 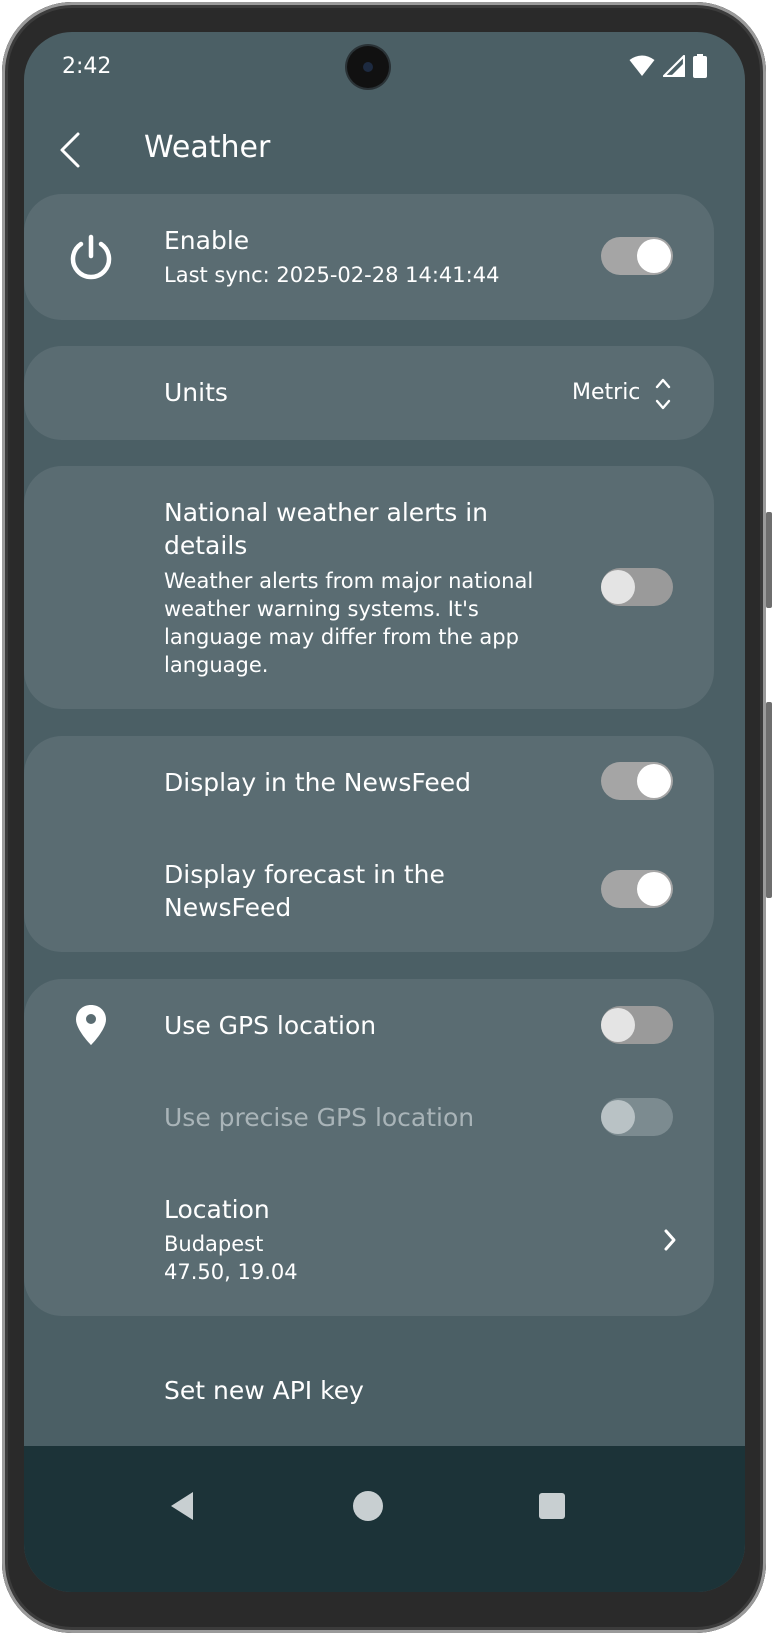 I want to click on precise-gps-row: Use precise GPS location, so click(x=369, y=1117).